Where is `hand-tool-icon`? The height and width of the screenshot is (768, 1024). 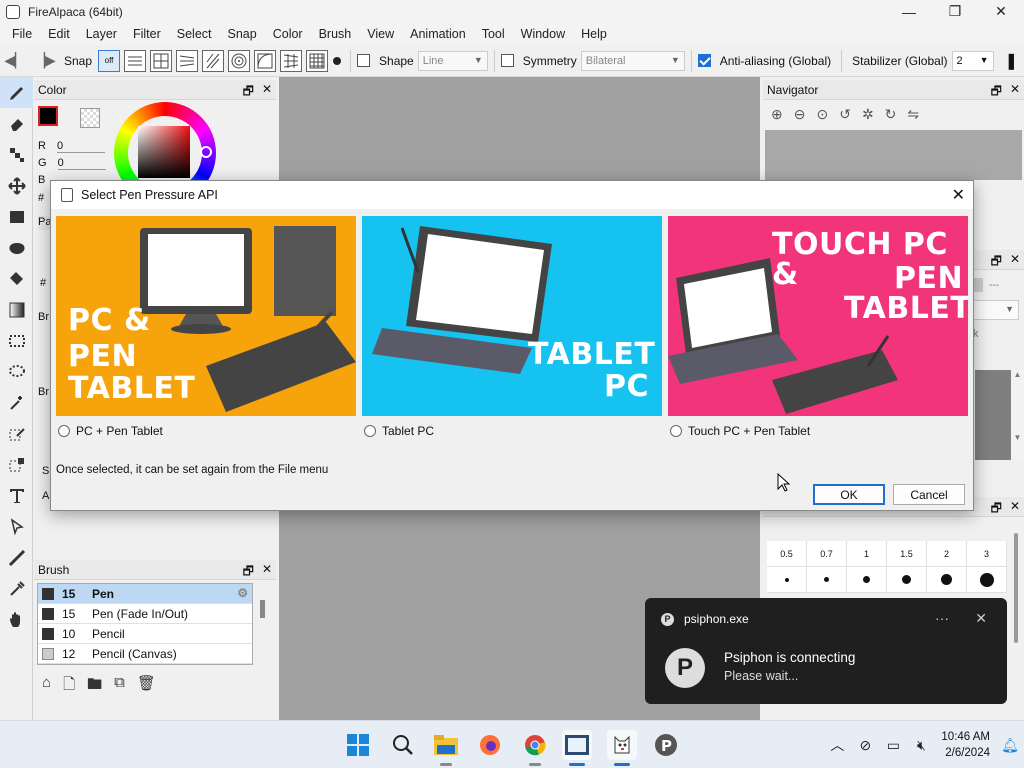
hand-tool-icon is located at coordinates (16, 619).